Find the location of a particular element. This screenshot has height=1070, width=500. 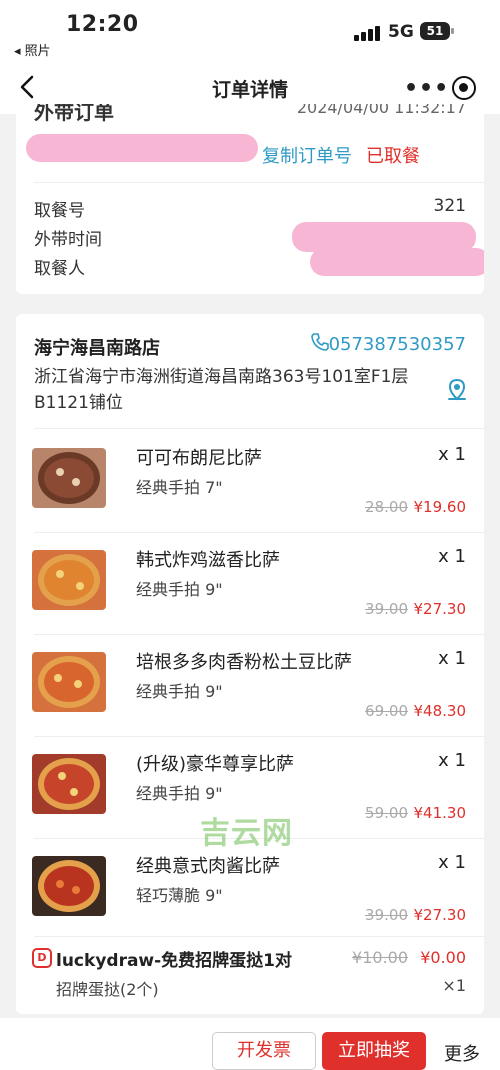

location-icon is located at coordinates (457, 390).